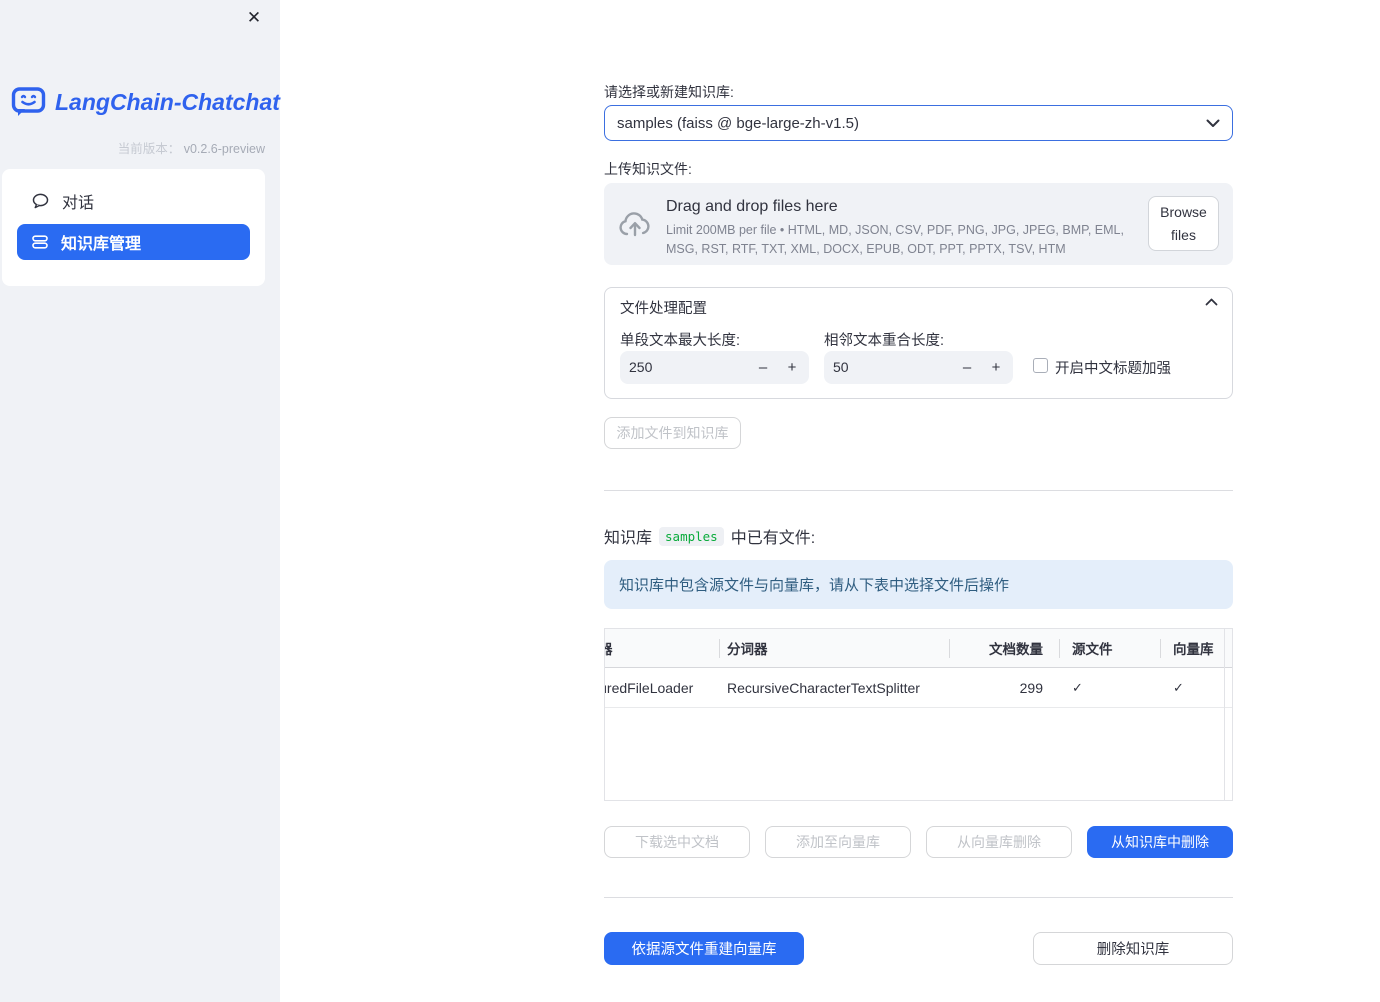  Describe the element at coordinates (884, 341) in the screenshot. I see `overlap-size-label: 相邻文本重合长度:` at that location.